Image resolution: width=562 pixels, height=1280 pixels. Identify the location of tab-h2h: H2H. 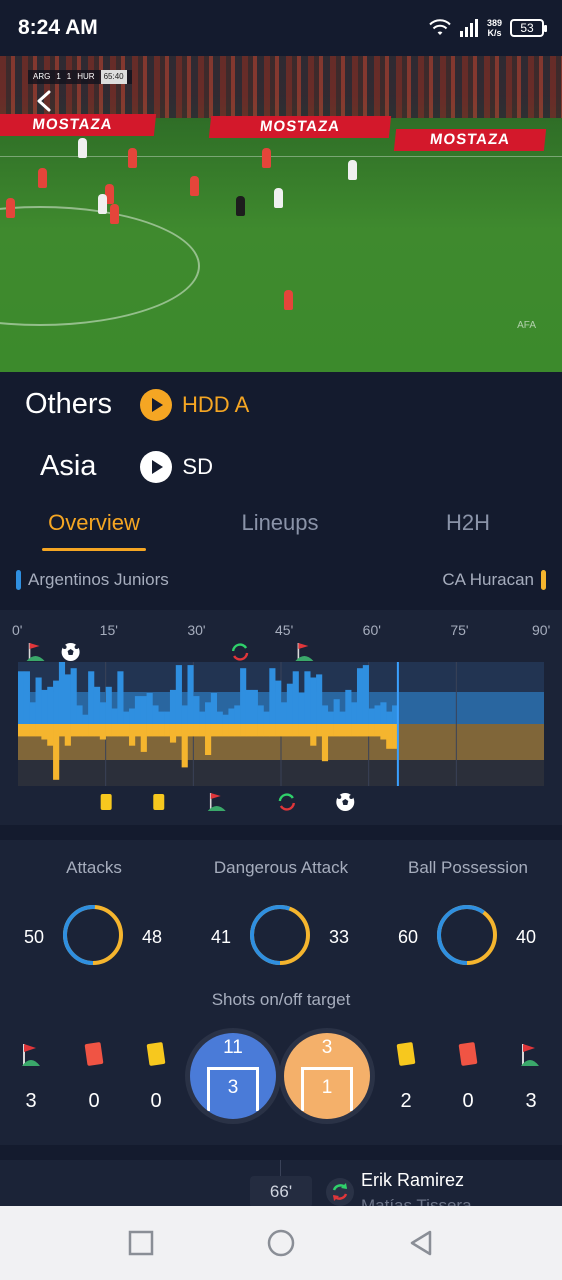
(468, 523).